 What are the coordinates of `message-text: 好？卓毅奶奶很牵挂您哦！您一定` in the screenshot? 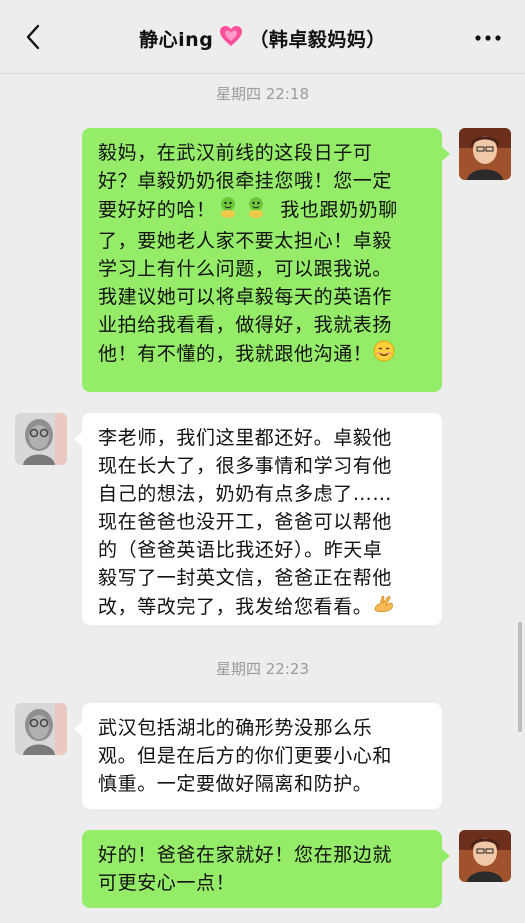 It's located at (245, 181).